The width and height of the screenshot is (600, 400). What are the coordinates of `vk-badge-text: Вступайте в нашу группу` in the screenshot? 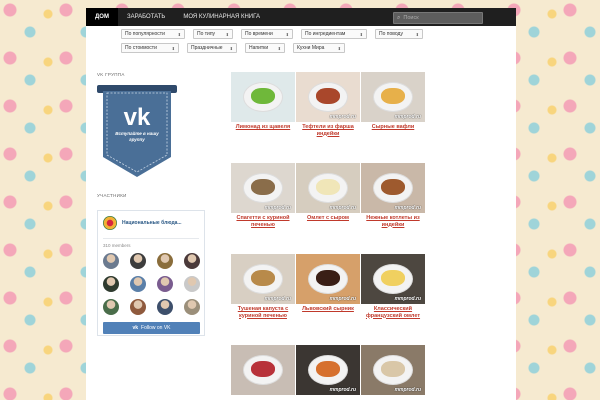 It's located at (137, 136).